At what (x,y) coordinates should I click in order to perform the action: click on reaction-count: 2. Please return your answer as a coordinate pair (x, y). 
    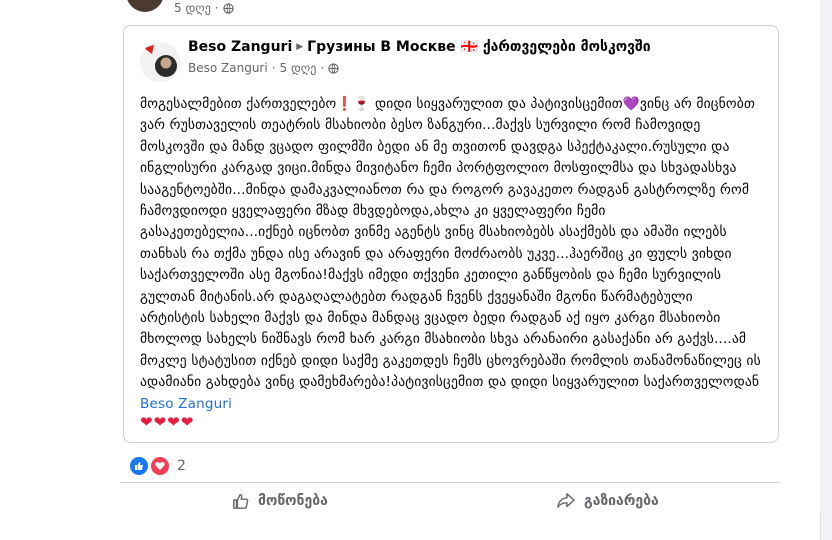
    Looking at the image, I should click on (181, 466).